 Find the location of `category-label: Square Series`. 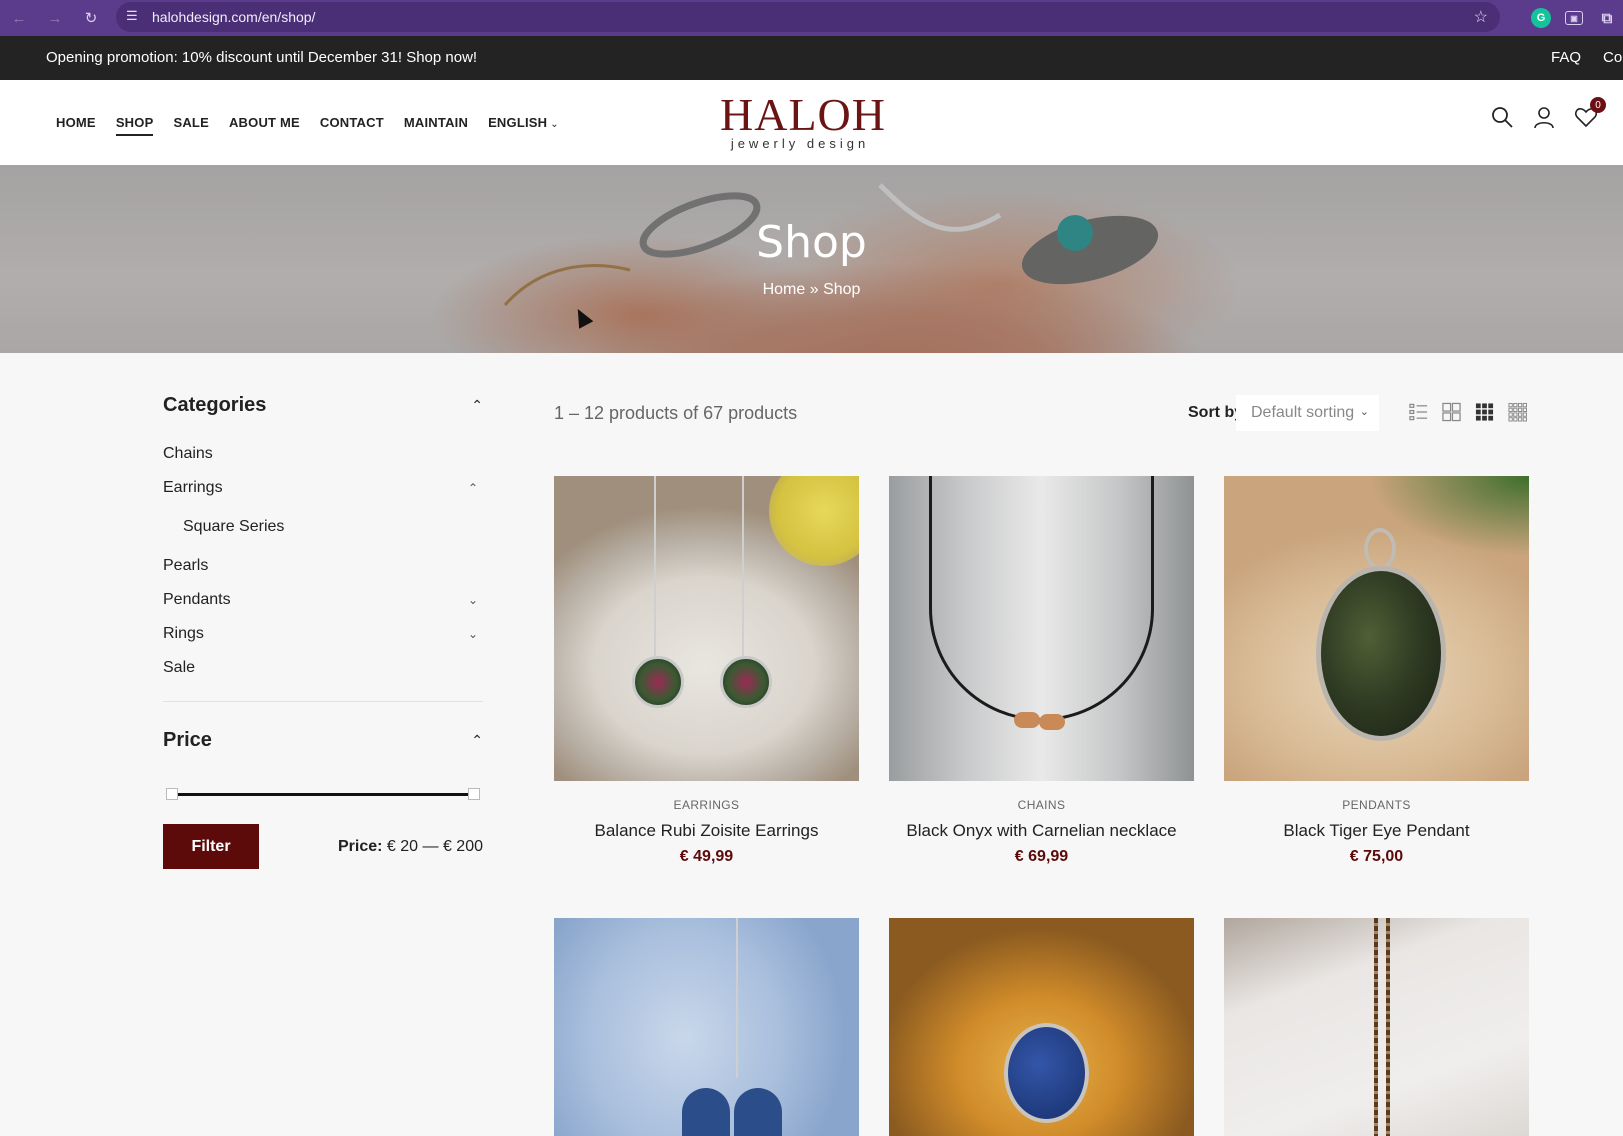

category-label: Square Series is located at coordinates (234, 526).